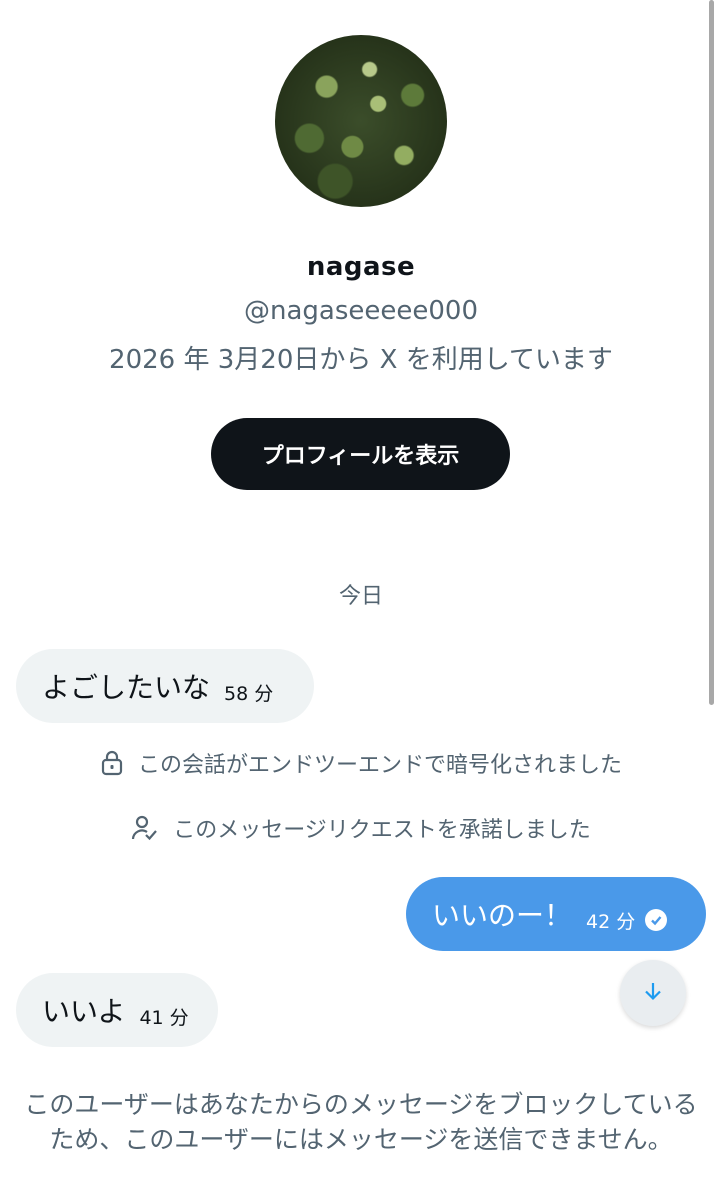 The width and height of the screenshot is (722, 1200). What do you see at coordinates (249, 693) in the screenshot?
I see `message-time: 58 分` at bounding box center [249, 693].